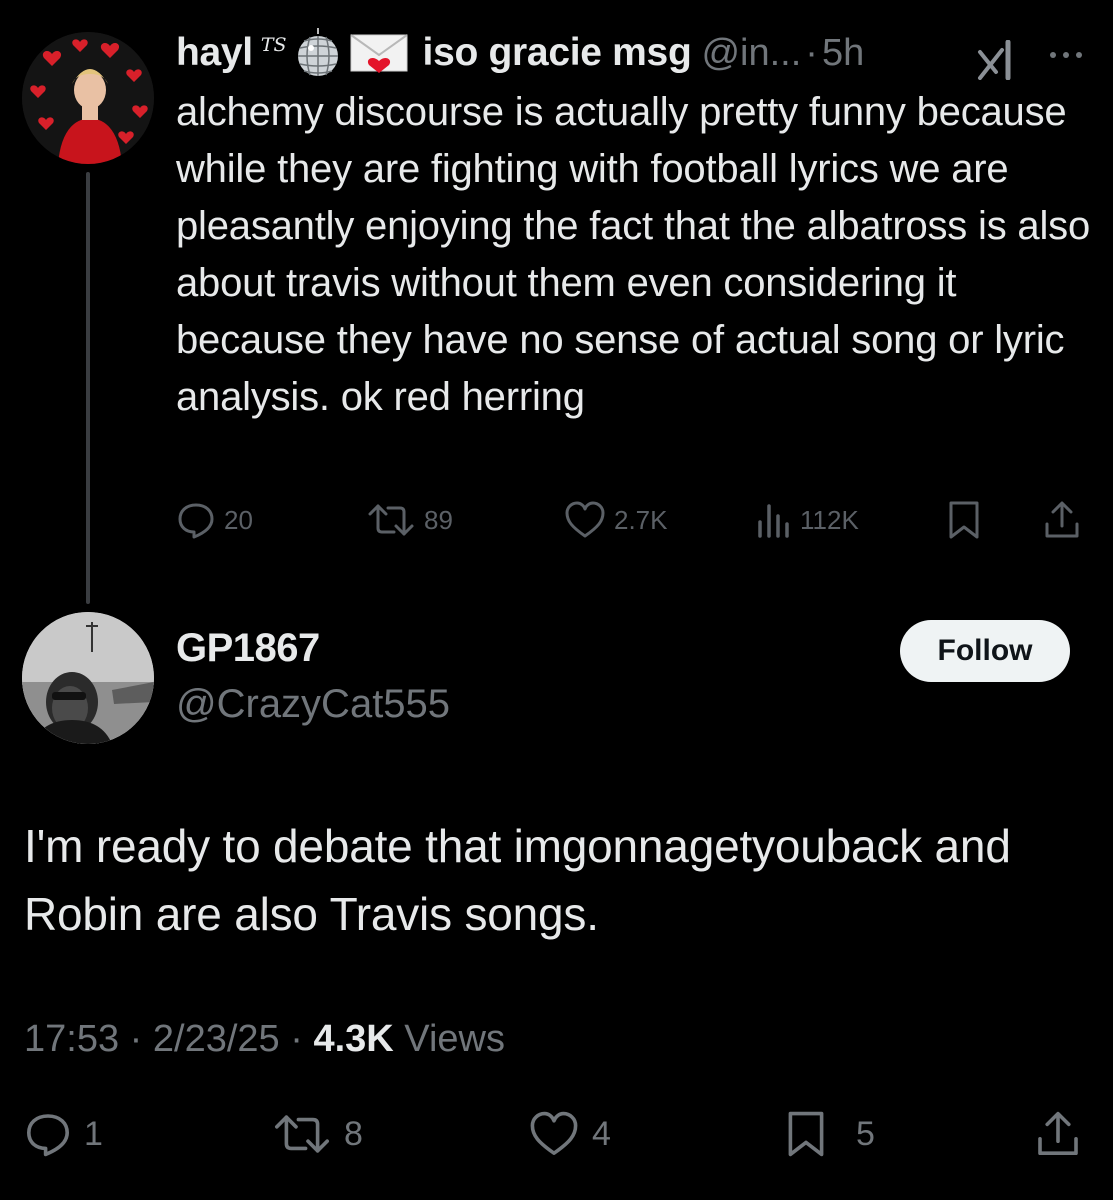  I want to click on parent-action-bar: 20 89 2.7K 112K, so click(631, 523).